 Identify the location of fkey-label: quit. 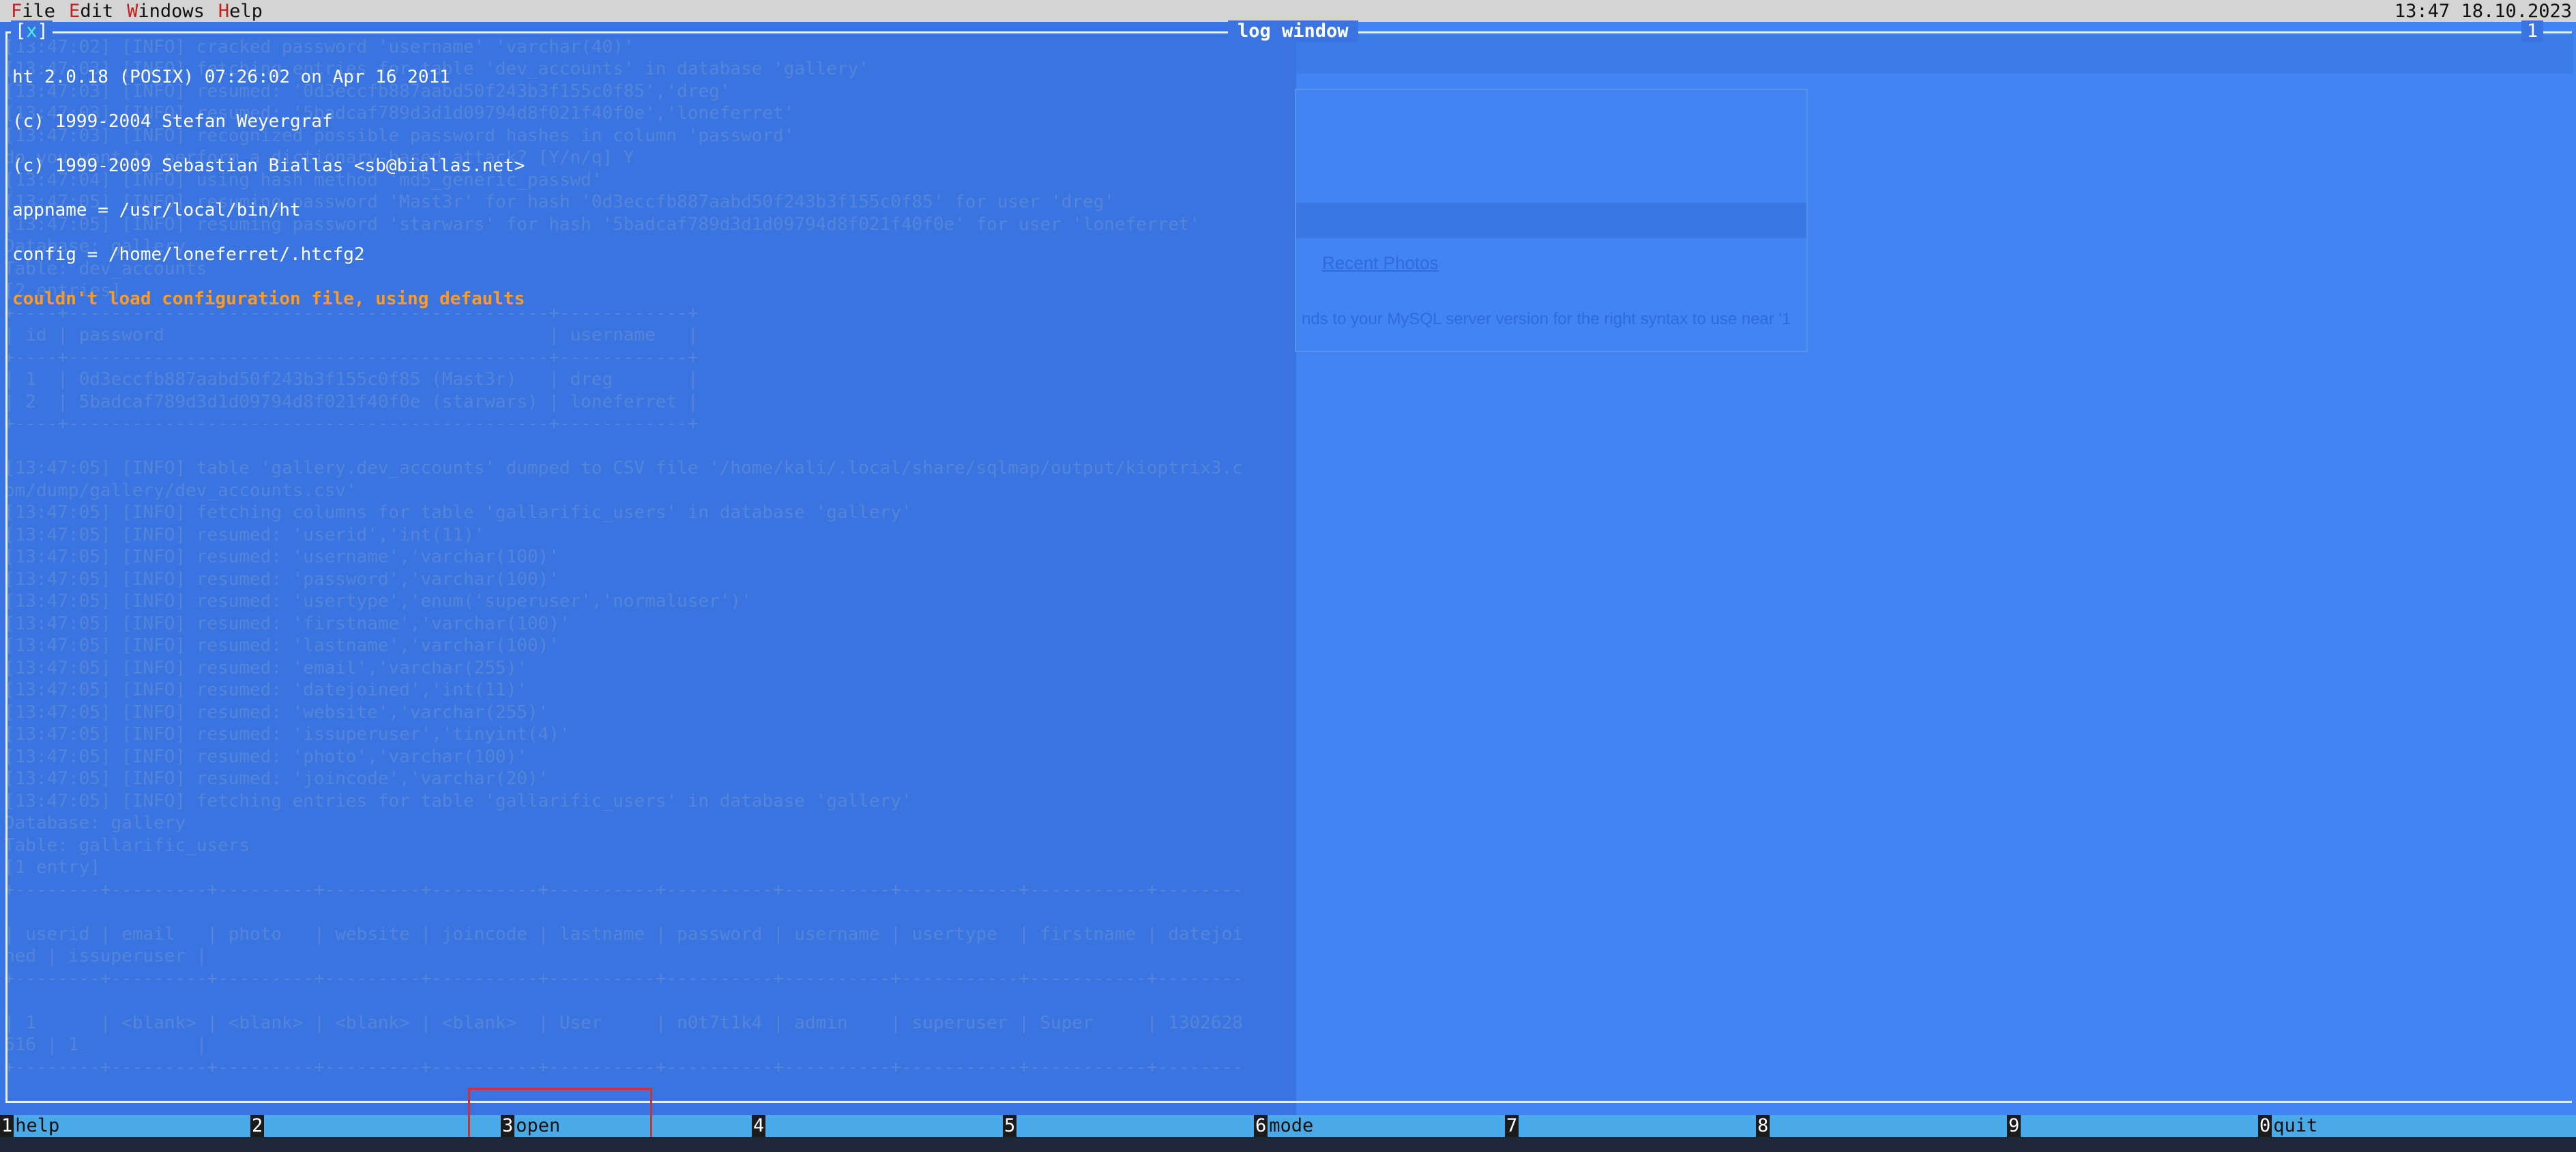
(2295, 1125).